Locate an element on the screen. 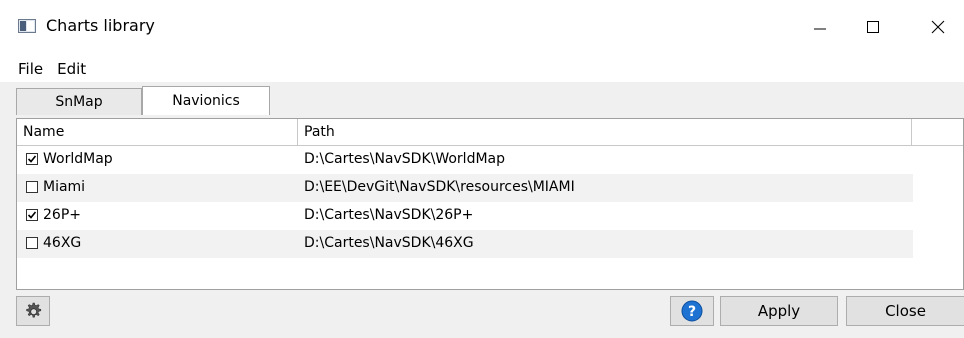  window-title: Charts library is located at coordinates (100, 25).